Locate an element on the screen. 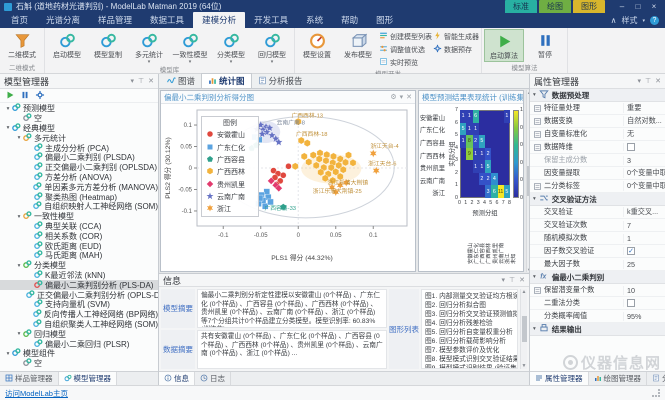 The image size is (665, 400). contextual-tab: 图形 is located at coordinates (589, 6).